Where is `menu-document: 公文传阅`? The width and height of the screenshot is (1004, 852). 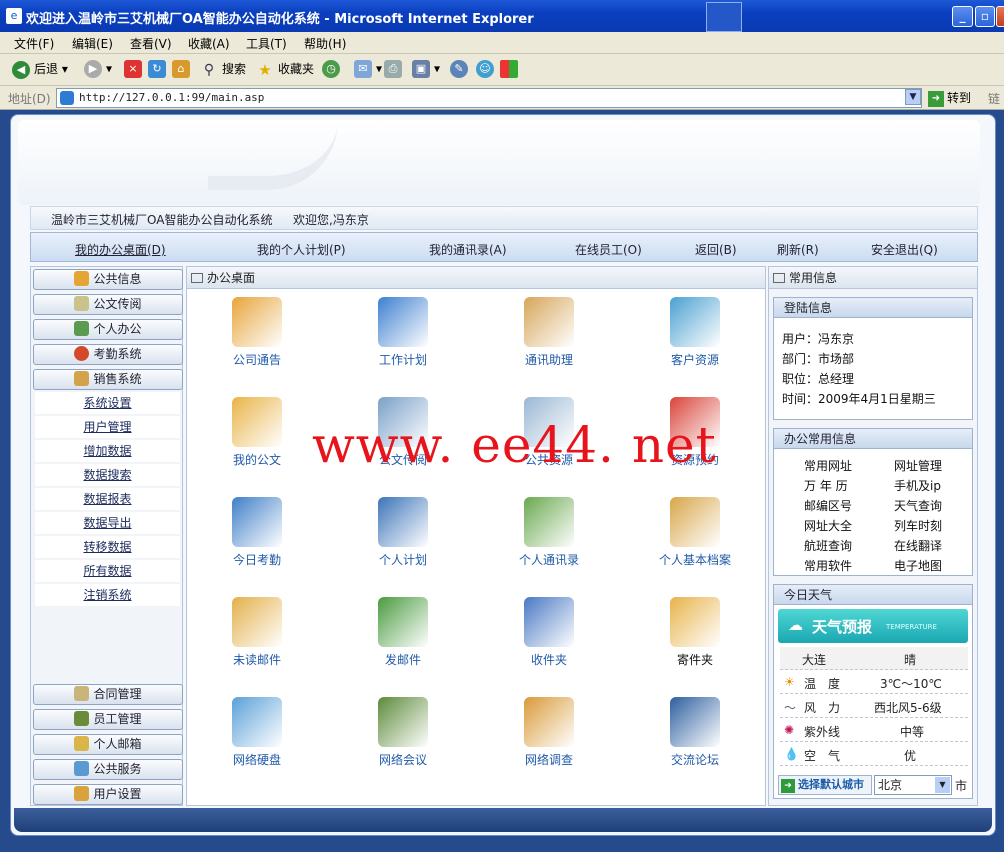 menu-document: 公文传阅 is located at coordinates (108, 304).